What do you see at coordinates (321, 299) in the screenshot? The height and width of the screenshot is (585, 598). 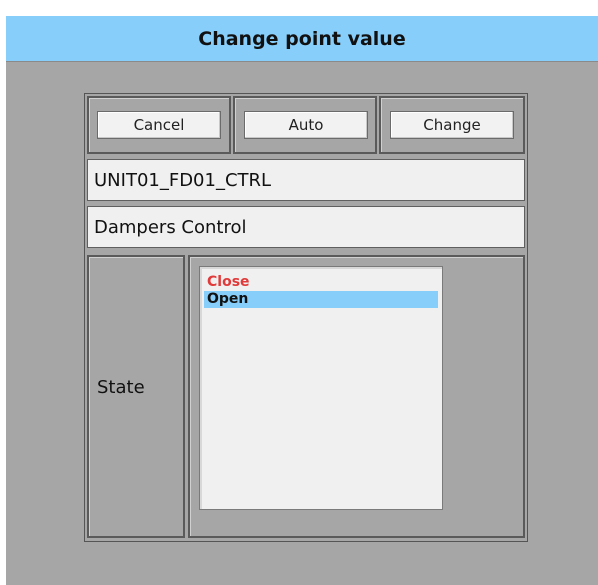 I see `state-option-open: Open` at bounding box center [321, 299].